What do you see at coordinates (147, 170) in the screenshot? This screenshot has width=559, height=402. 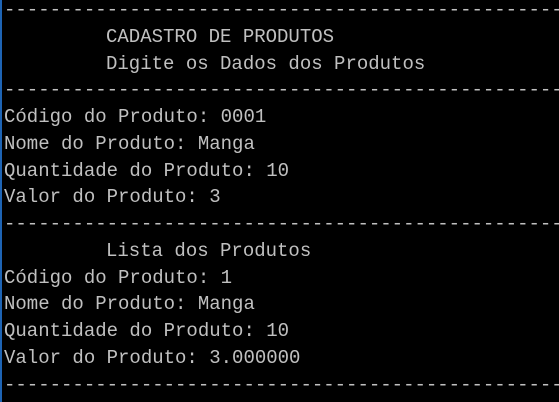 I see `input-quantidade-line: Quantidade do Produto: 10` at bounding box center [147, 170].